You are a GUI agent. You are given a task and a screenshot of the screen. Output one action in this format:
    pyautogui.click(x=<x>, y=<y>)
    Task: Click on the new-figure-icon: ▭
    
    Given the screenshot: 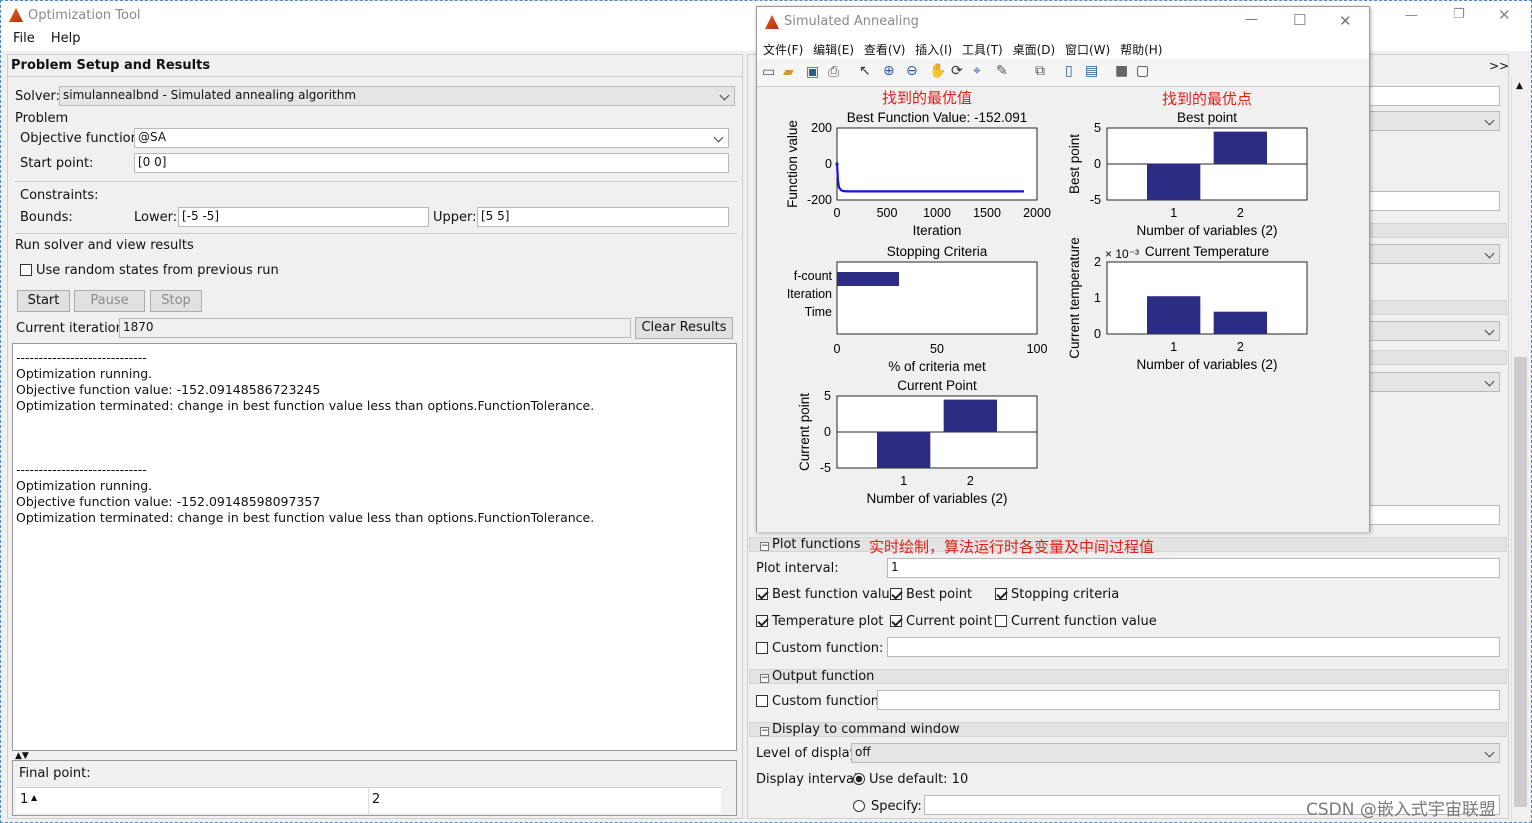 What is the action you would take?
    pyautogui.click(x=768, y=72)
    